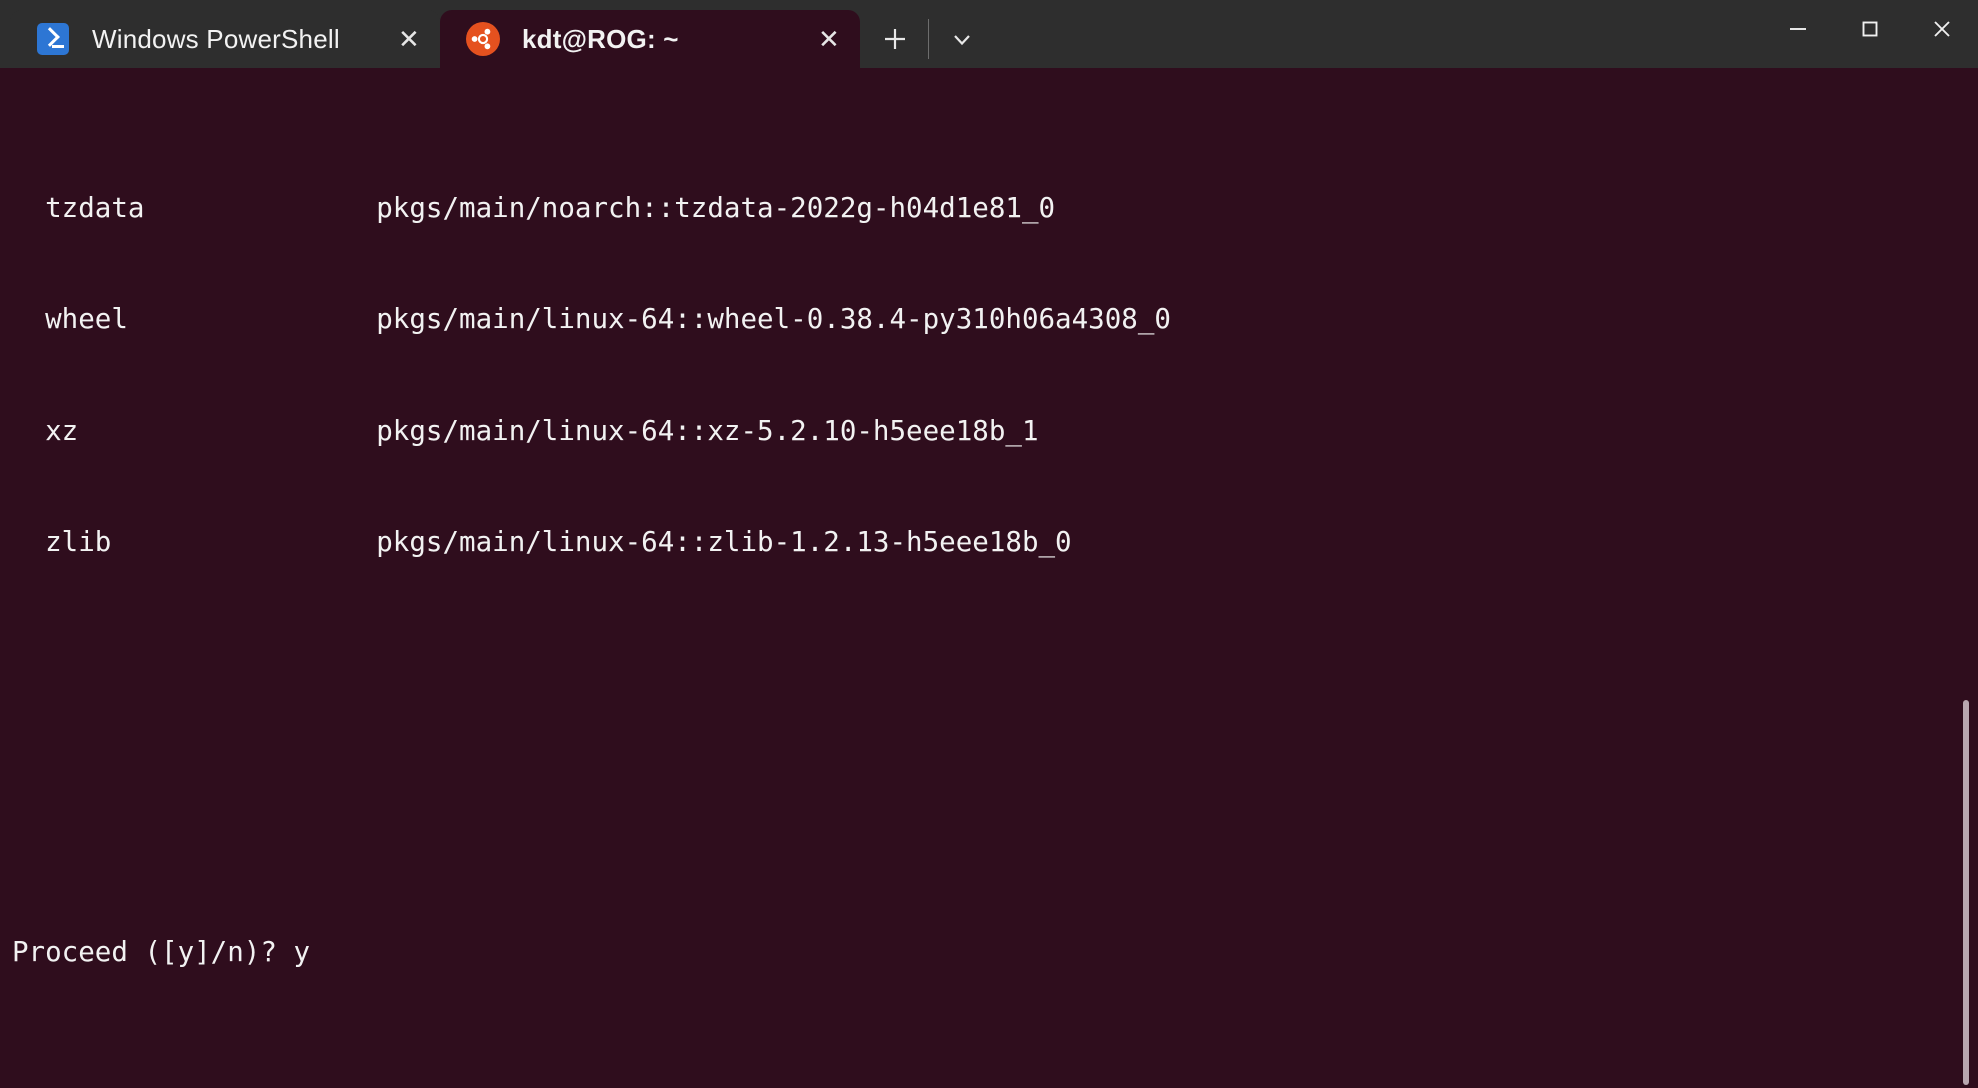 The width and height of the screenshot is (1978, 1088). Describe the element at coordinates (962, 39) in the screenshot. I see `chevron-down-icon` at that location.